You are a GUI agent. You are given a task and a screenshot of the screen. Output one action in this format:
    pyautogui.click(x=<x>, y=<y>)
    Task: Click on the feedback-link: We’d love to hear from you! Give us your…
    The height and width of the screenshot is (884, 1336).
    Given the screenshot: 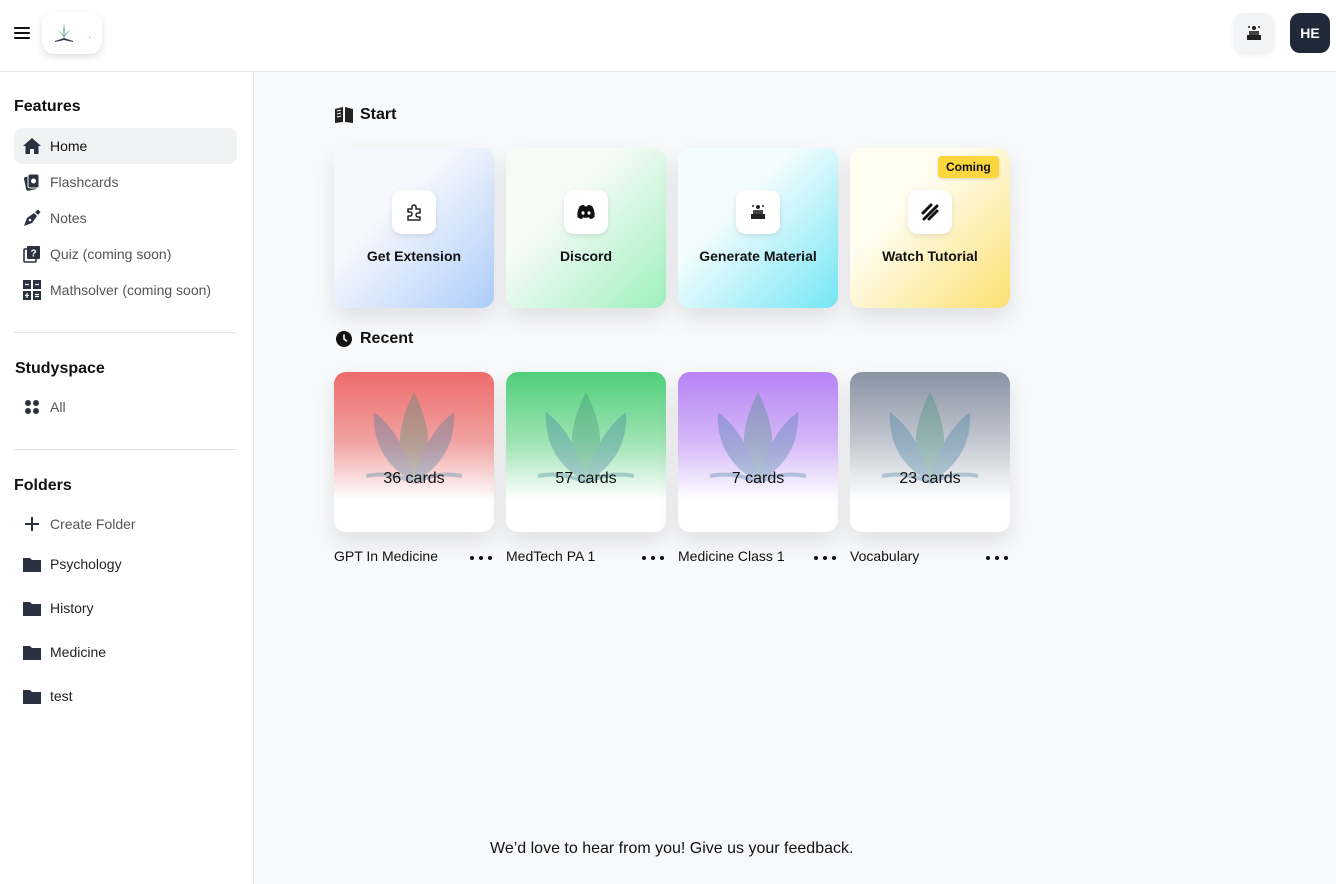 What is the action you would take?
    pyautogui.click(x=671, y=849)
    